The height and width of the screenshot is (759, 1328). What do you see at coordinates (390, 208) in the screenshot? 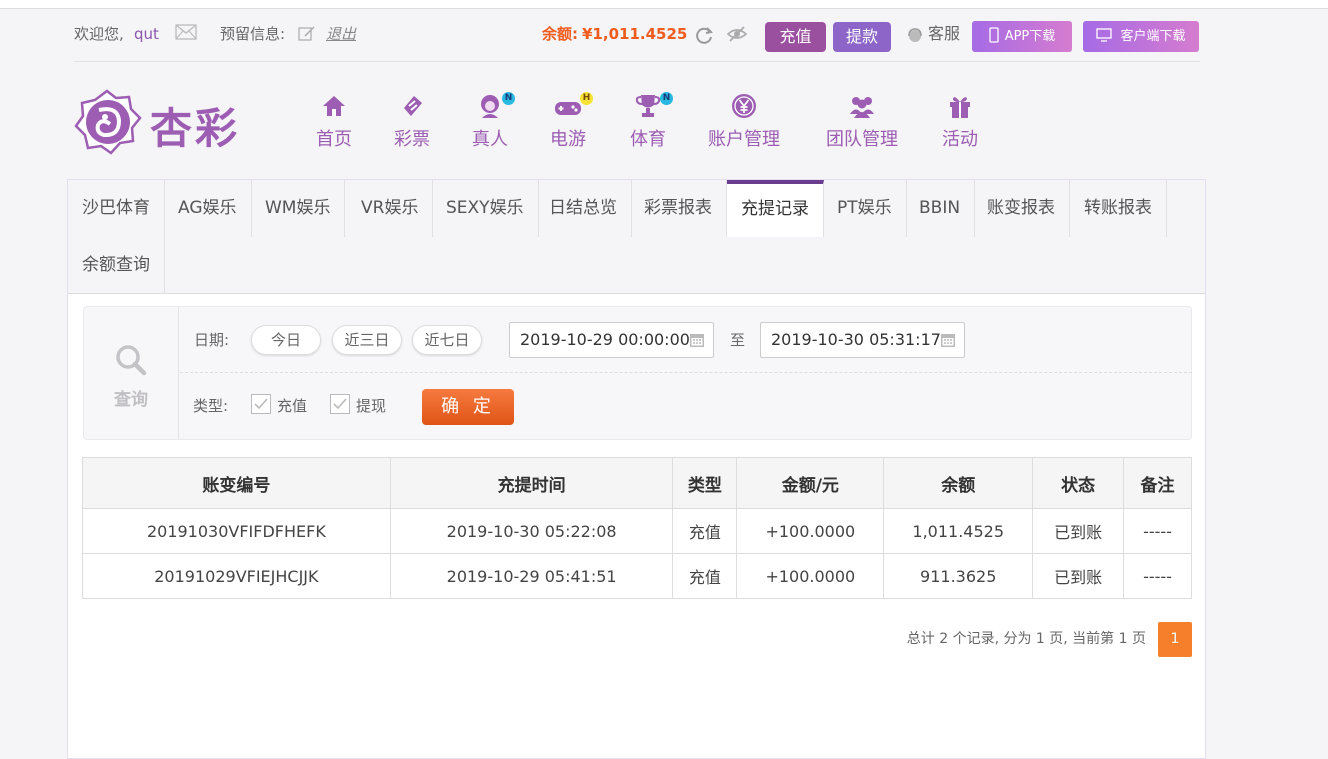
I see `tab-item: VR娱乐` at bounding box center [390, 208].